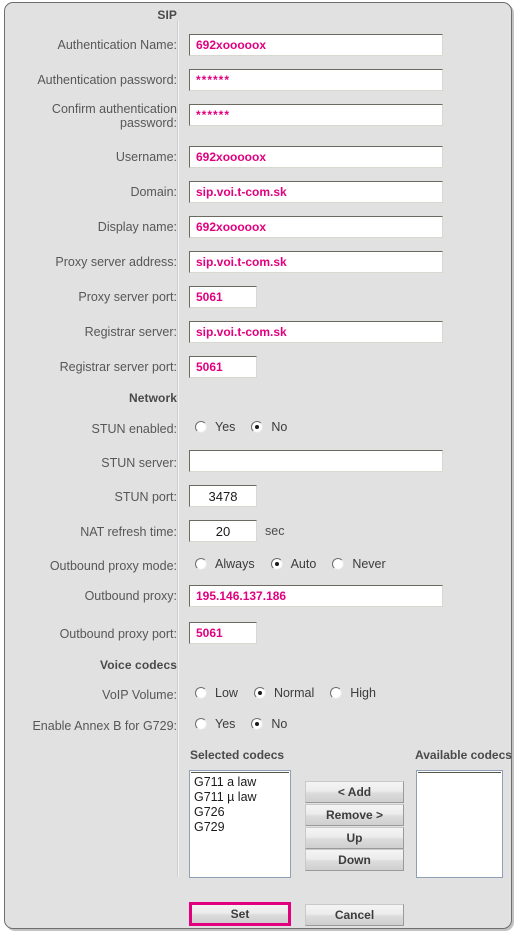 The height and width of the screenshot is (937, 520). I want to click on label-display-name: Display name:, so click(137, 227).